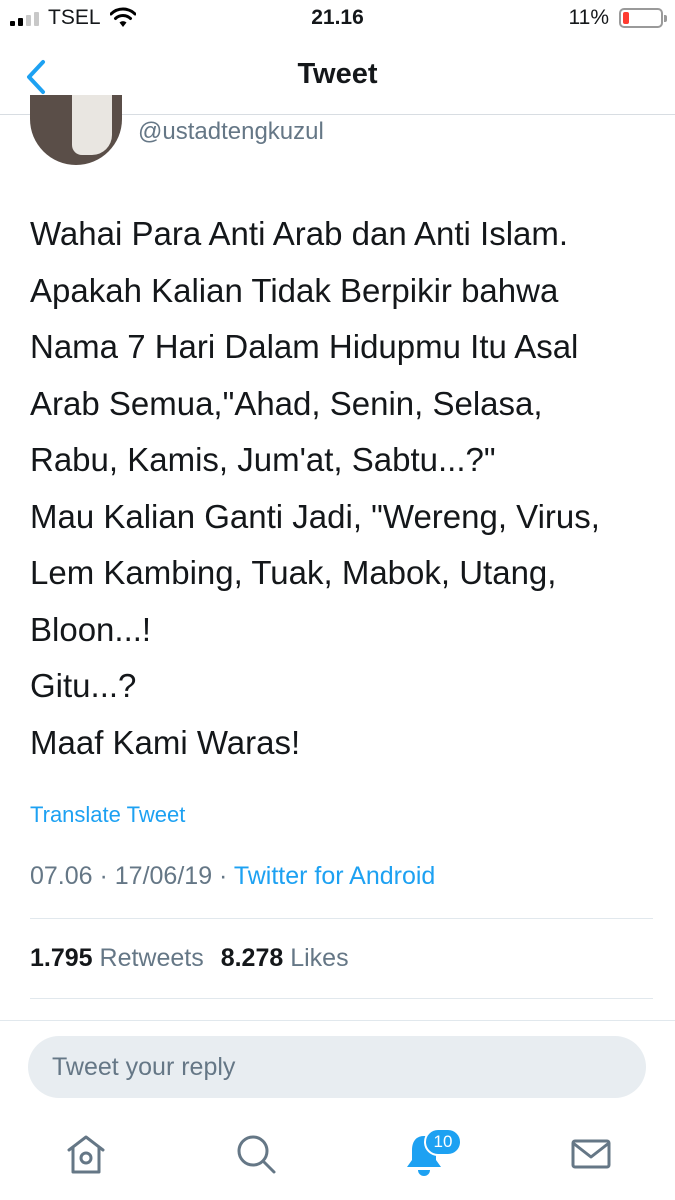  What do you see at coordinates (337, 74) in the screenshot?
I see `page-title: Tweet` at bounding box center [337, 74].